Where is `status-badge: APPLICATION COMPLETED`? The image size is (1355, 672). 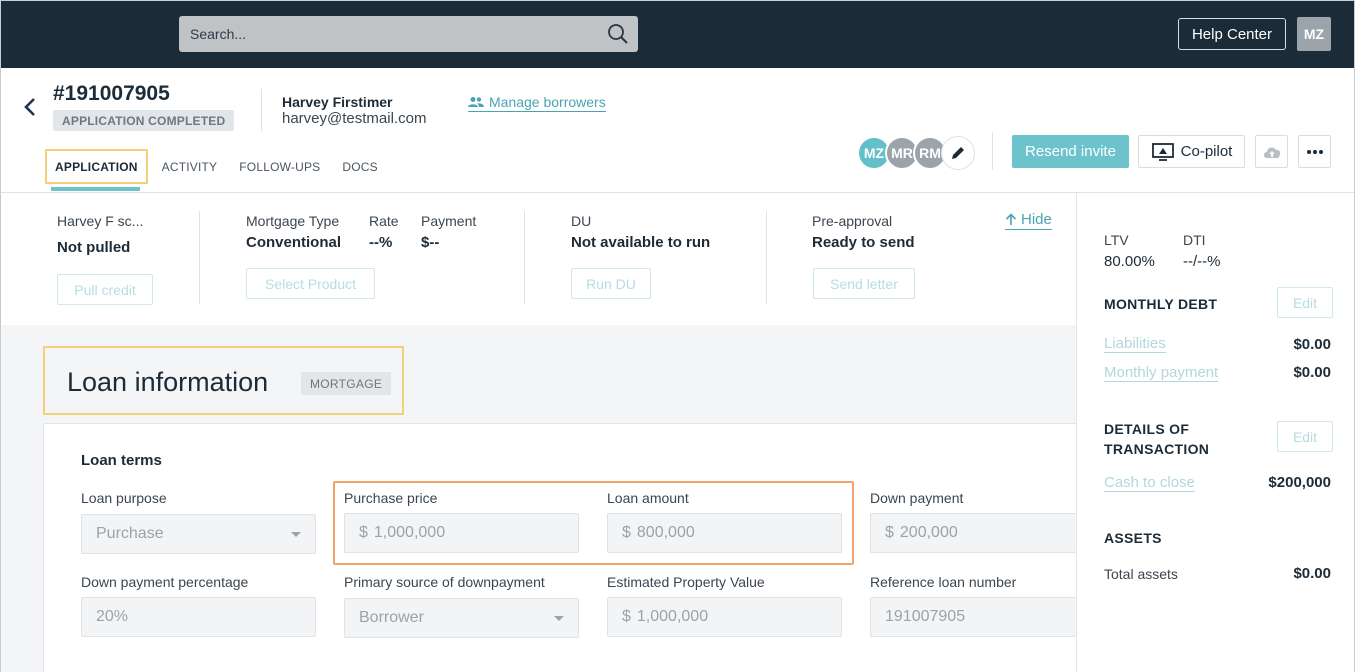
status-badge: APPLICATION COMPLETED is located at coordinates (144, 120).